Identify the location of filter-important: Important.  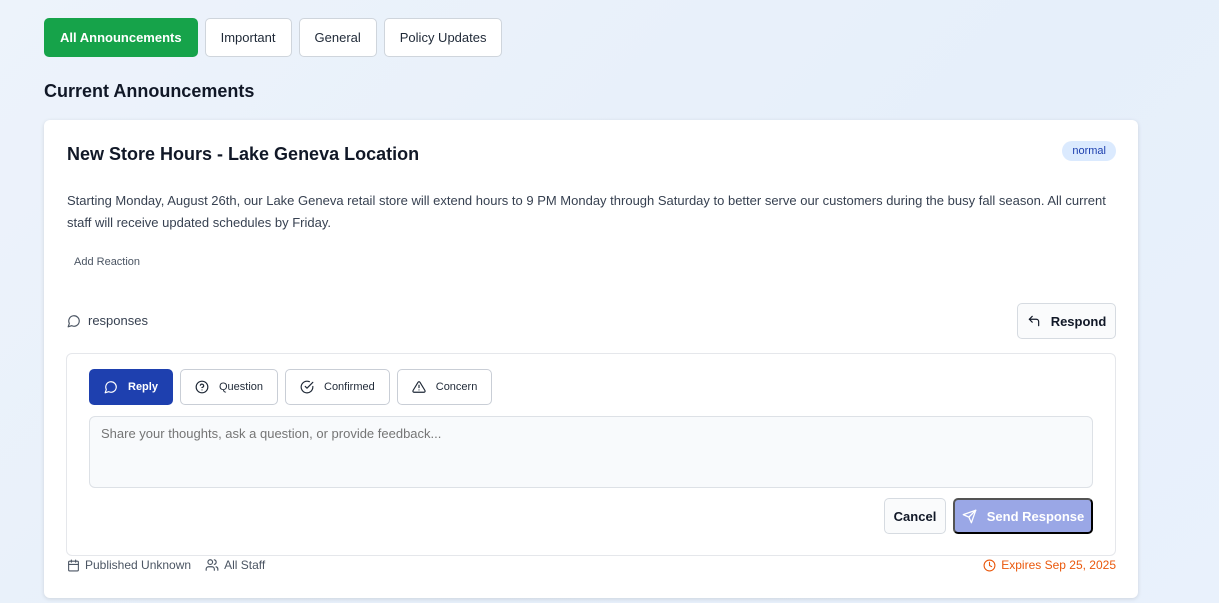
(248, 37).